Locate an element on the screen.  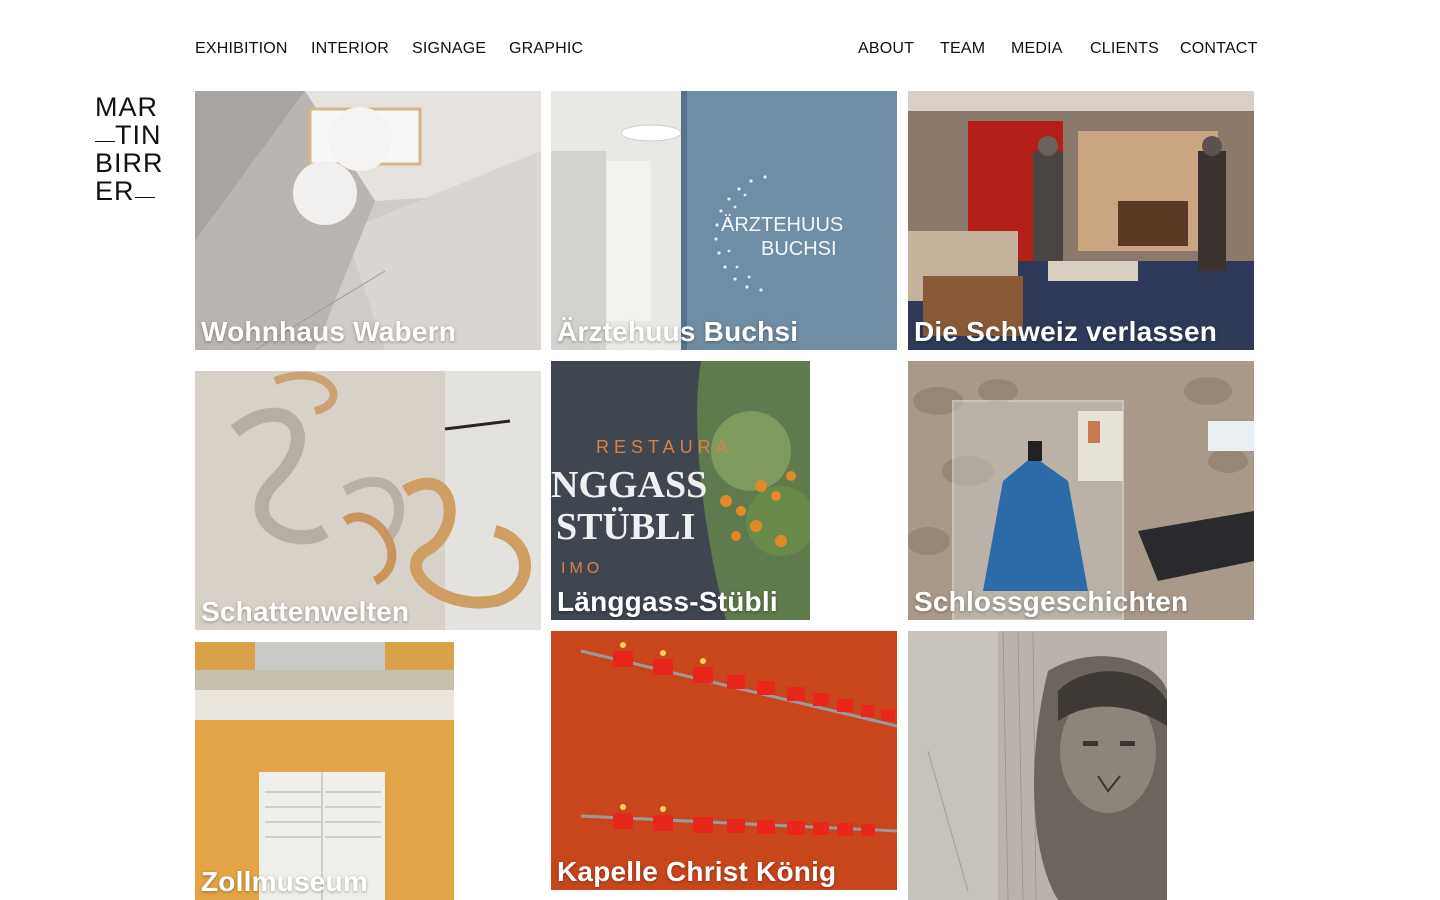
project-tile-portrait-etching is located at coordinates (1037, 765).